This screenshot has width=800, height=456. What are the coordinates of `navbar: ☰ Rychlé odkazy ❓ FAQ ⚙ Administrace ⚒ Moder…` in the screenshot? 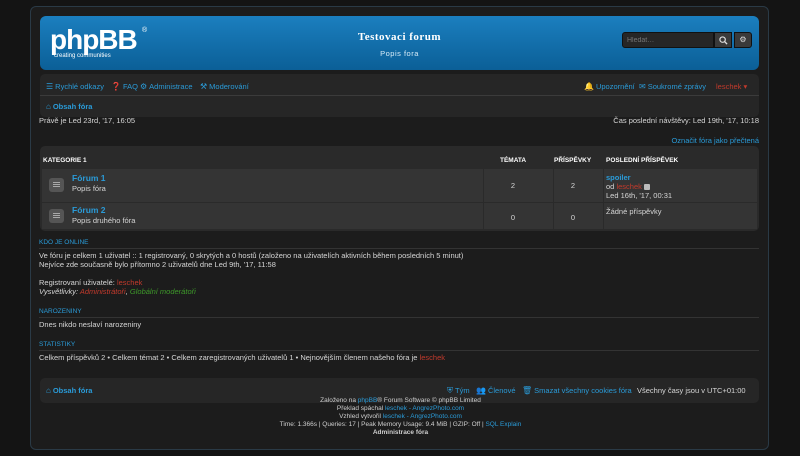 It's located at (399, 95).